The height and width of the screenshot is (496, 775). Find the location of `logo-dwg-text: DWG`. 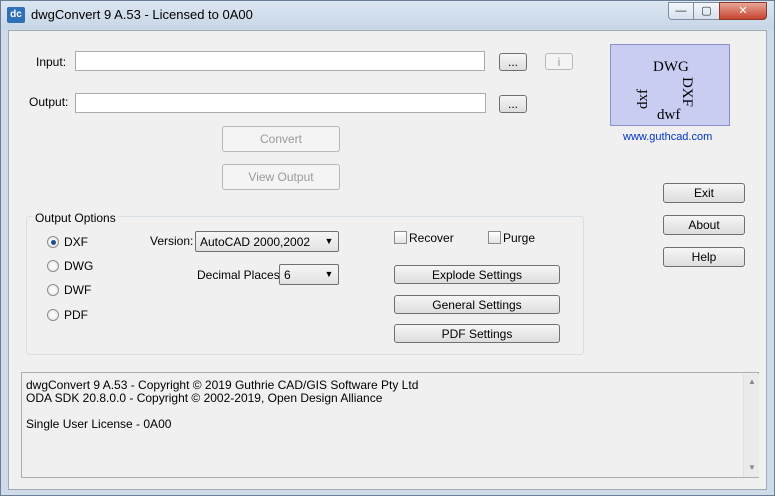

logo-dwg-text: DWG is located at coordinates (671, 67).